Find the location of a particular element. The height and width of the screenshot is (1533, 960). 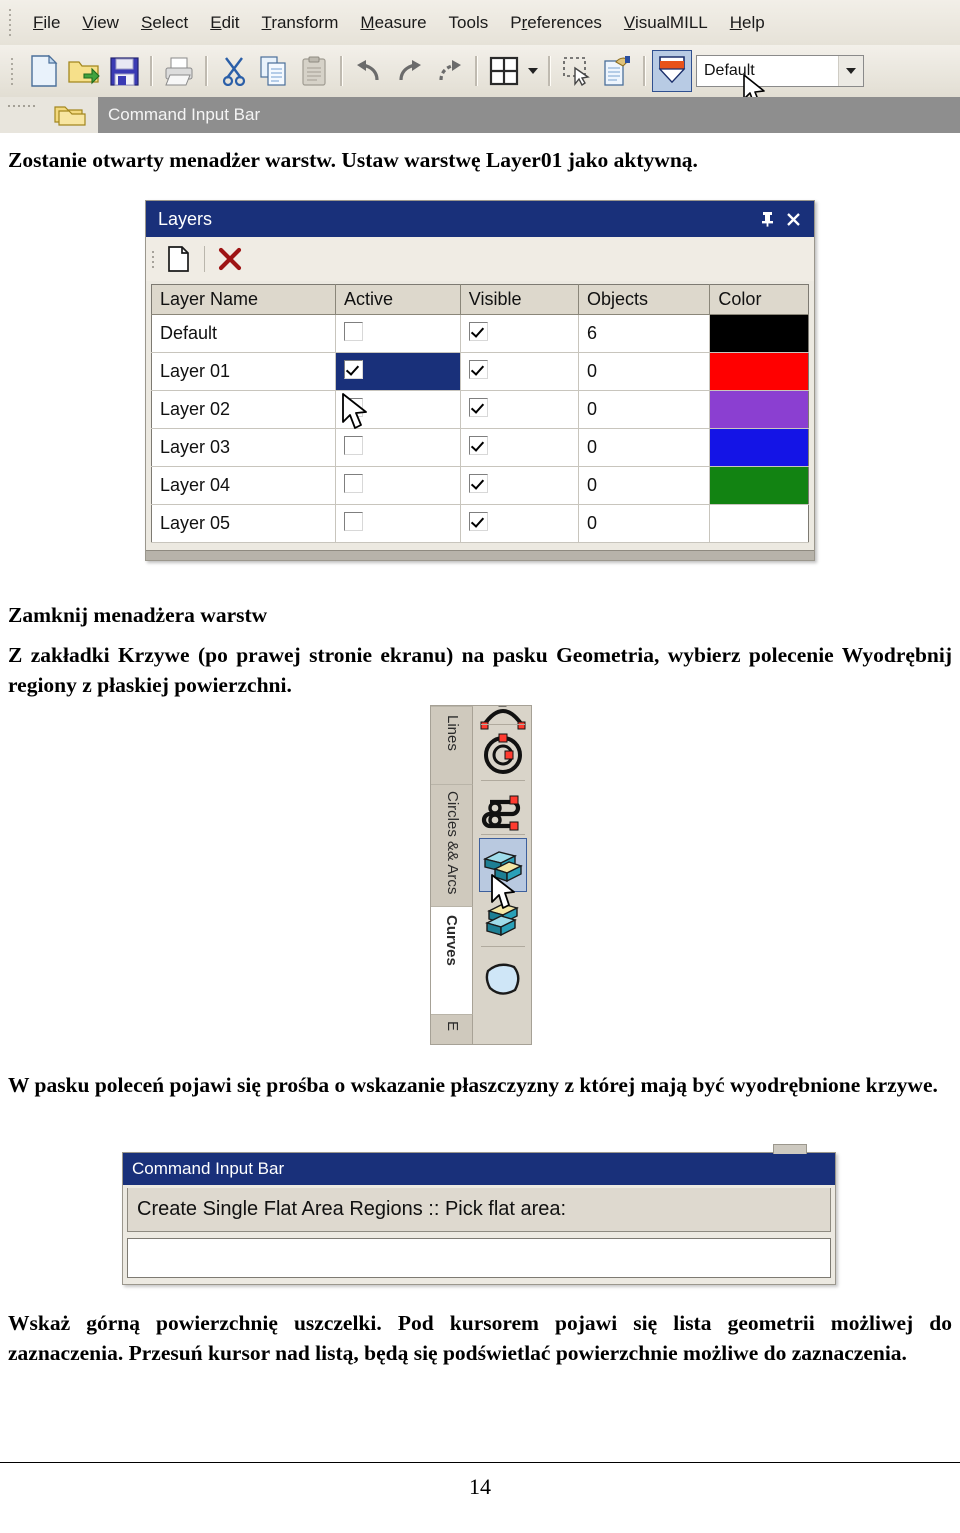

menu-item-help: Help is located at coordinates (747, 23).